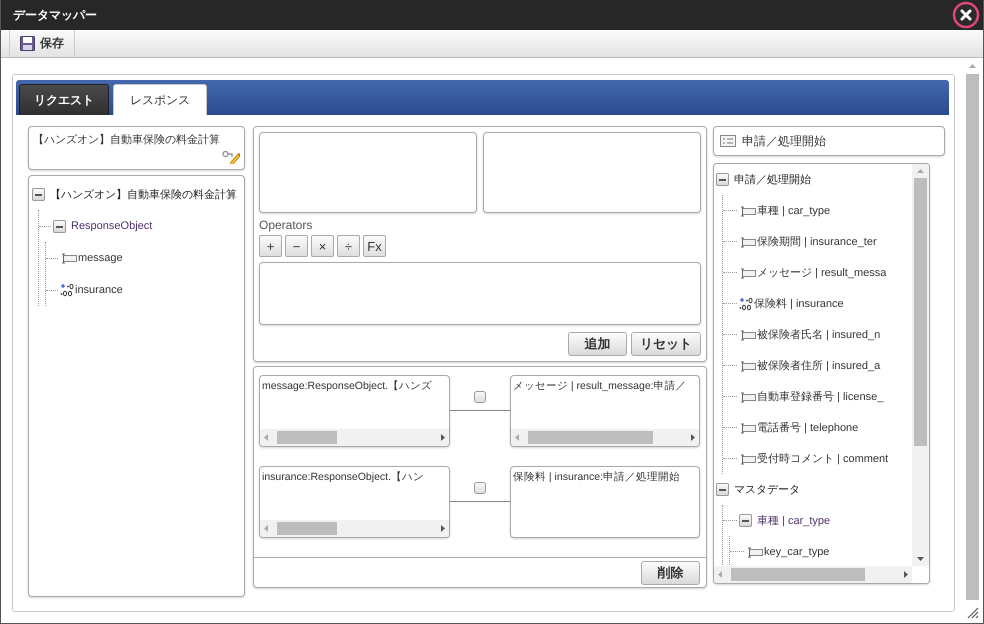  Describe the element at coordinates (343, 477) in the screenshot. I see `mapping-source-text: insurance:ResponseObject.【ハン` at that location.